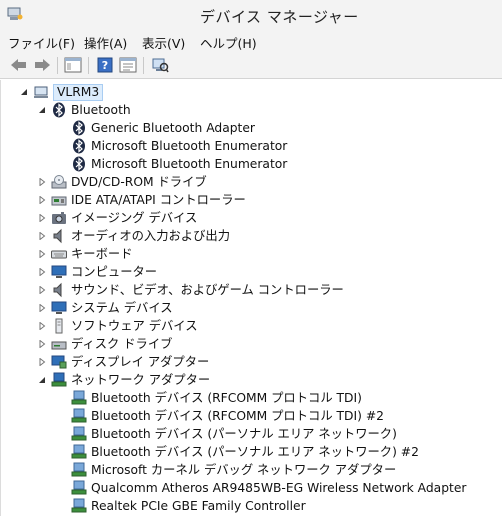  I want to click on toolbar: ?, so click(251, 65).